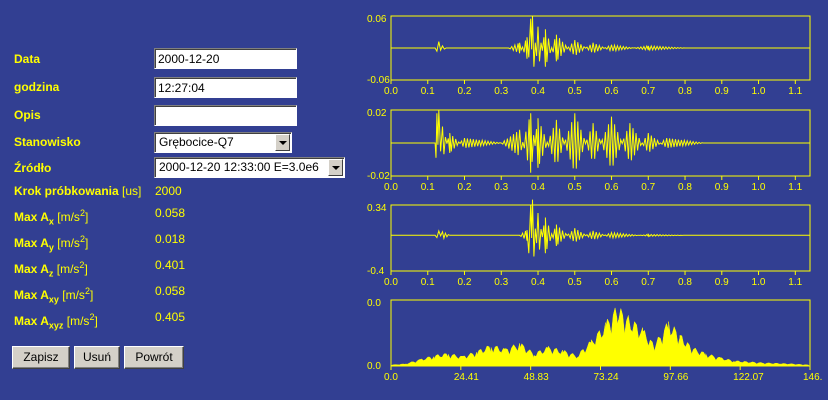  What do you see at coordinates (675, 377) in the screenshot?
I see `chart-3-xtick-label-4: 97.66` at bounding box center [675, 377].